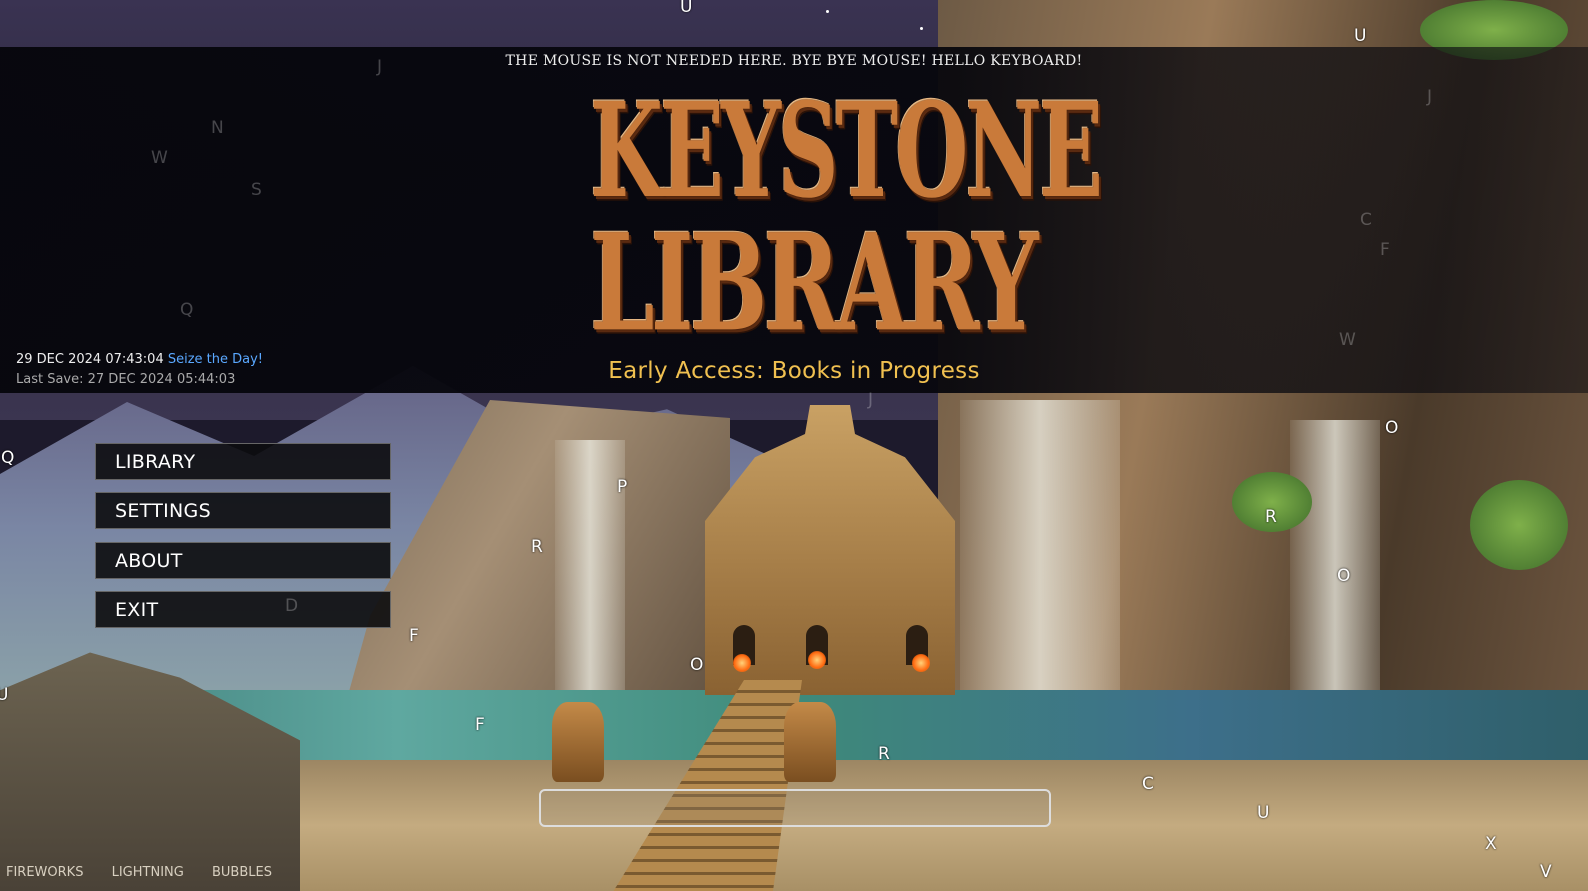 Image resolution: width=1588 pixels, height=891 pixels. I want to click on motto-text: Seize the Day!, so click(215, 359).